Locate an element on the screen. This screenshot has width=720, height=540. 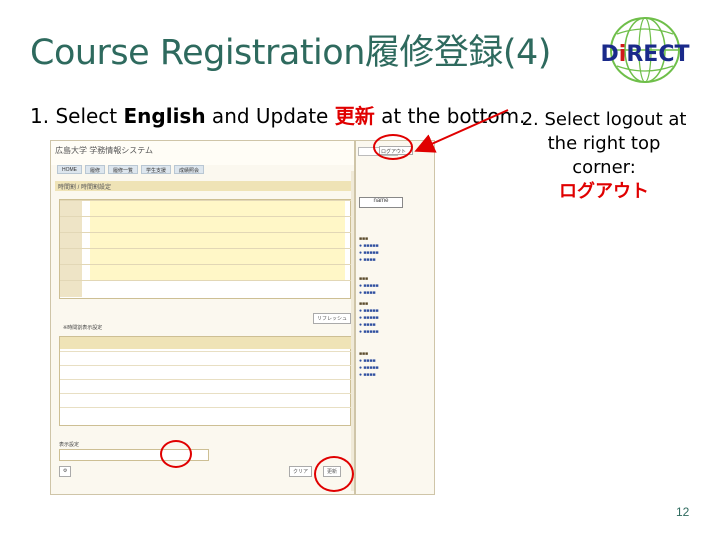
menu-section: ■■■ ● ■■■■■ ● ■■■■■ ● ■■■■ is located at coordinates (369, 249).